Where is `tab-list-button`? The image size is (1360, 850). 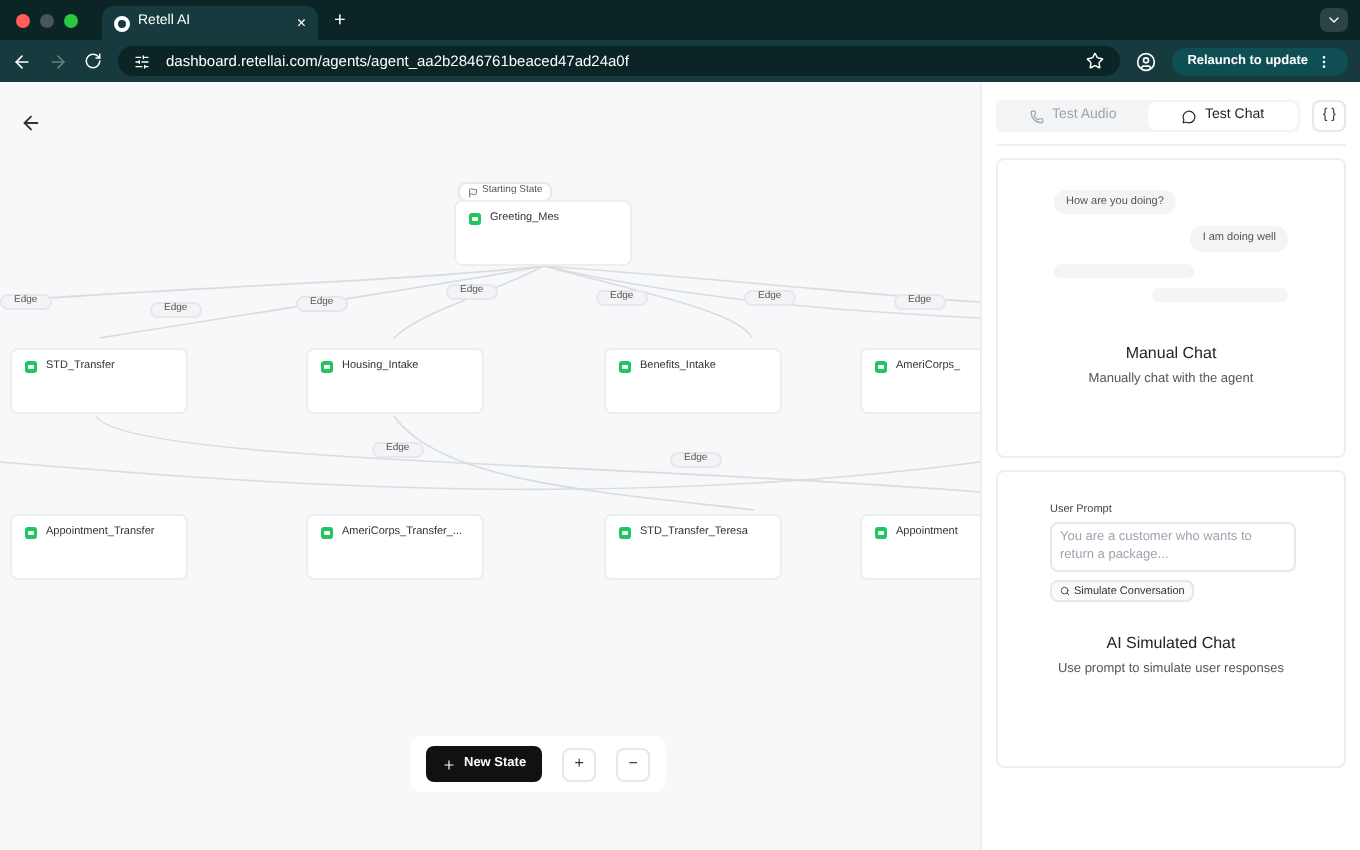 tab-list-button is located at coordinates (1334, 20).